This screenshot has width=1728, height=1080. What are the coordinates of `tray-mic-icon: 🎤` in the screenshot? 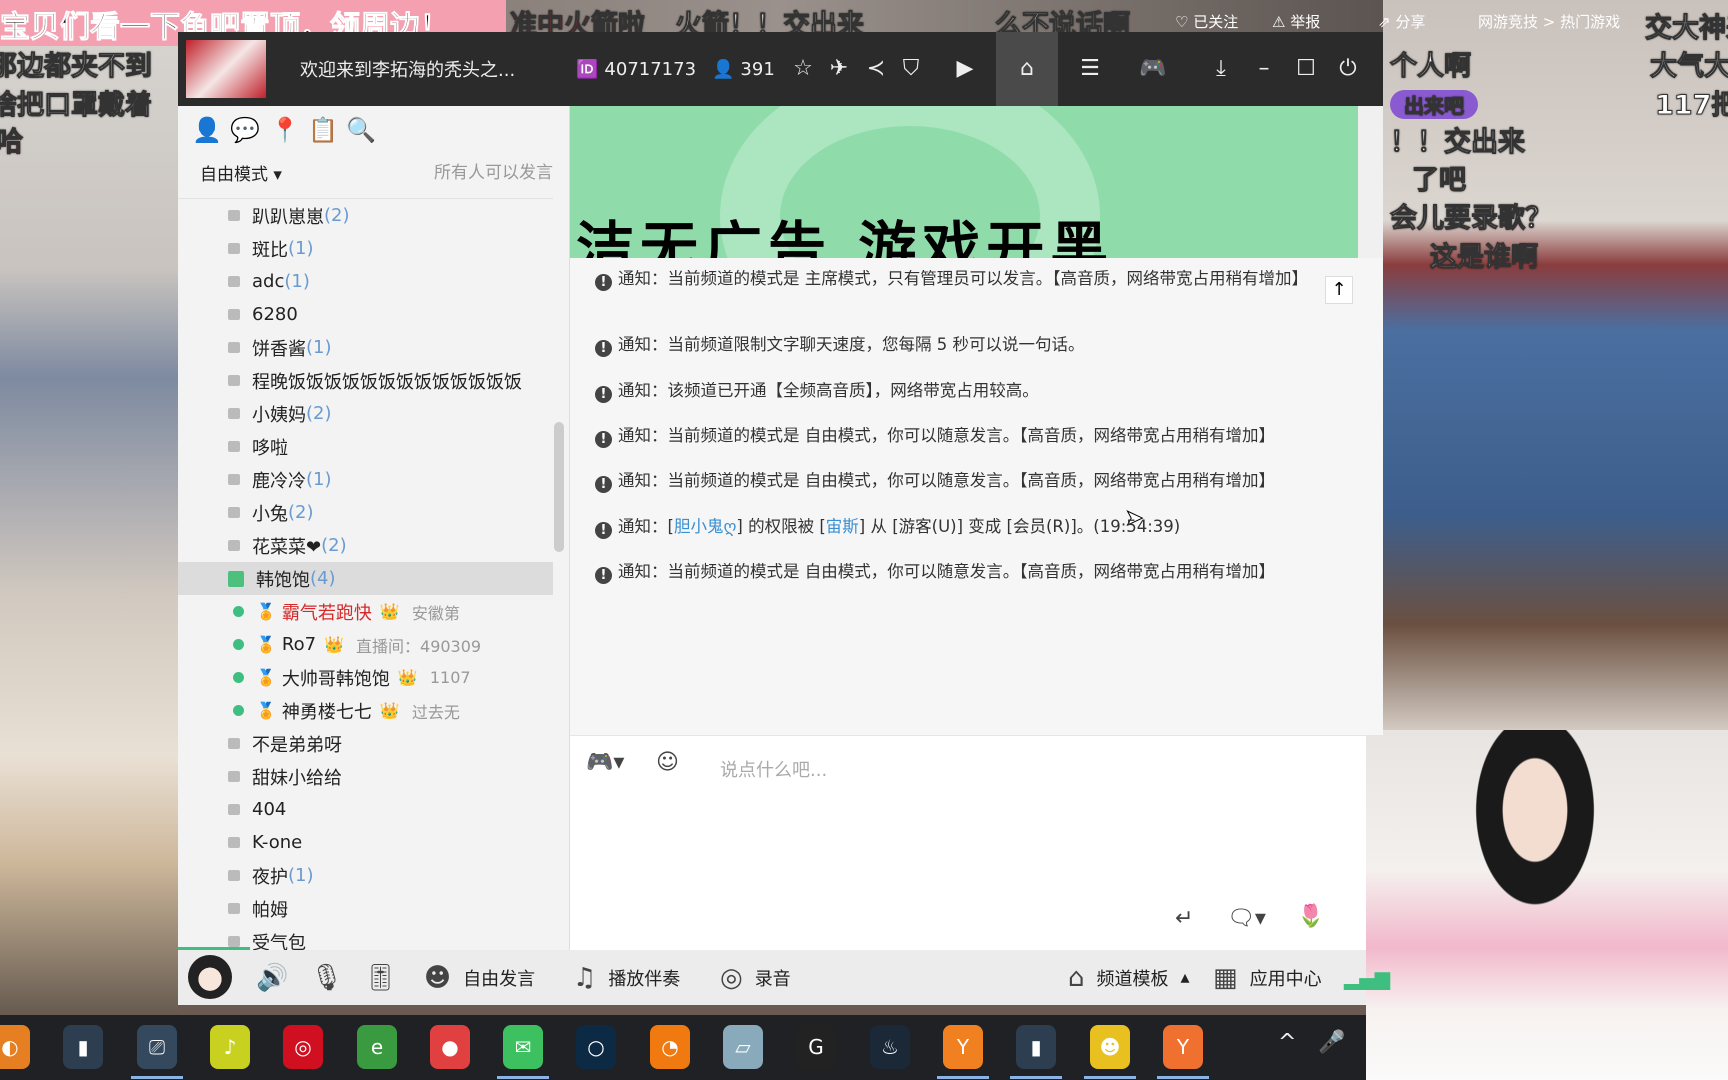 It's located at (1331, 1042).